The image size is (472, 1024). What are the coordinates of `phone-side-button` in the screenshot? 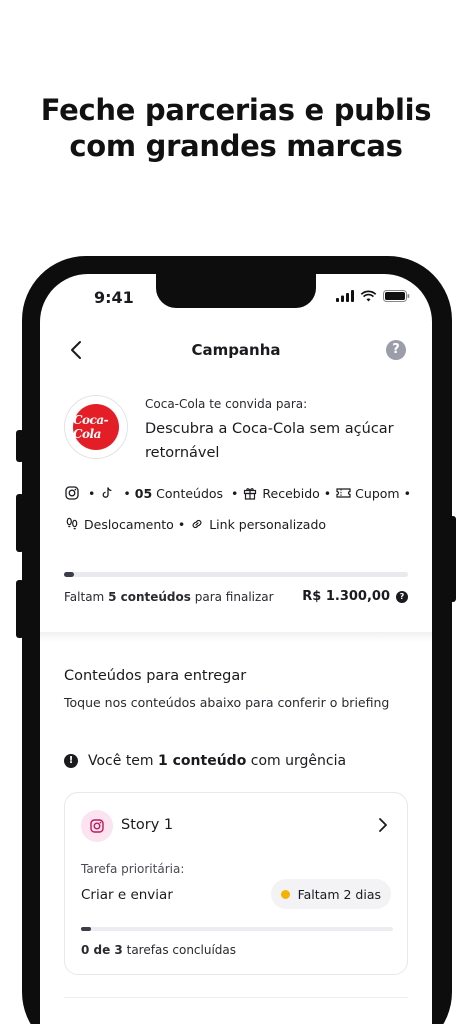 It's located at (20, 446).